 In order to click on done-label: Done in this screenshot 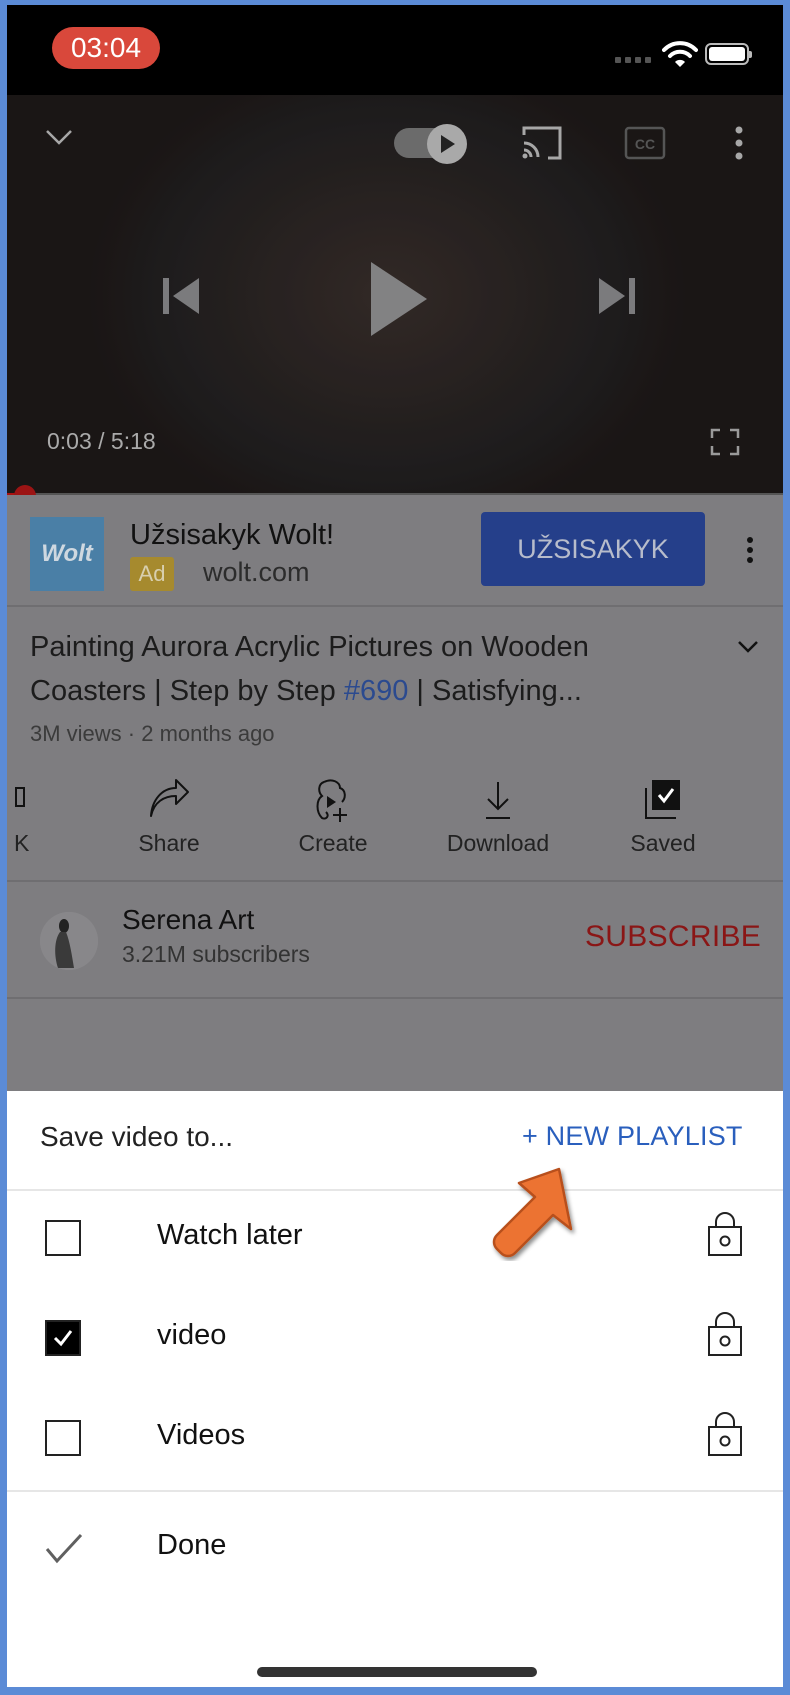, I will do `click(192, 1545)`.